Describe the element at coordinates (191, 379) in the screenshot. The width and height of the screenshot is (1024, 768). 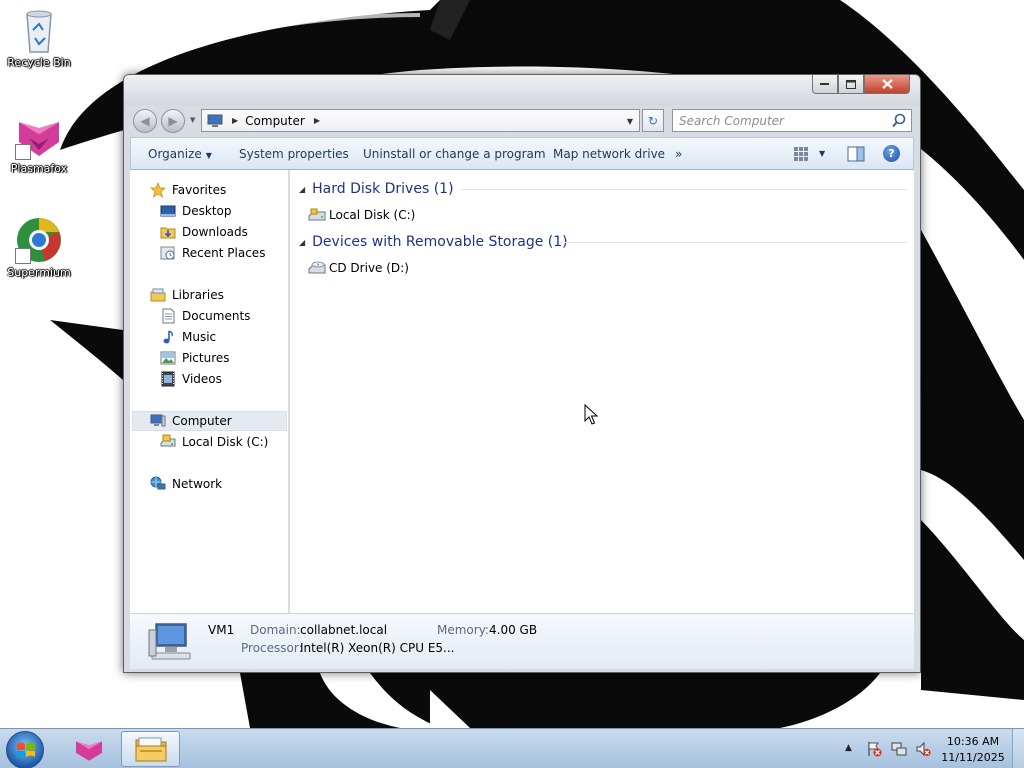
I see `nav-item-videos: Videos` at that location.